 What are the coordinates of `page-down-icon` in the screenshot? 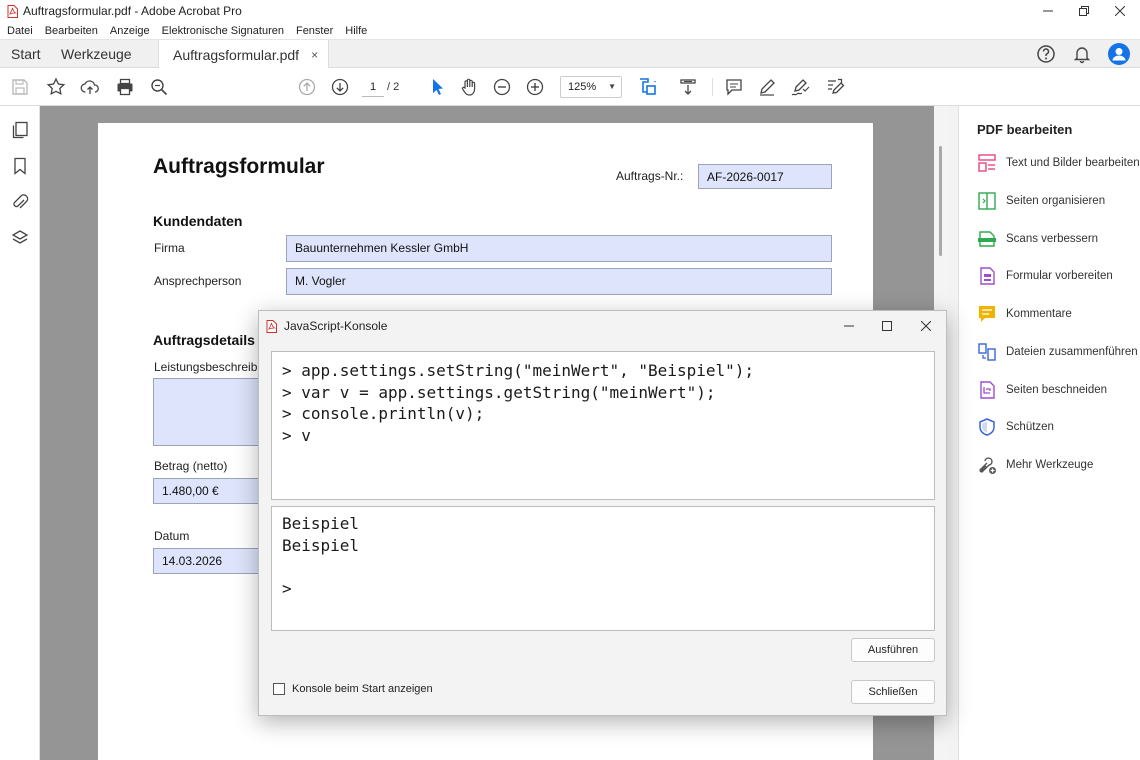 It's located at (340, 87).